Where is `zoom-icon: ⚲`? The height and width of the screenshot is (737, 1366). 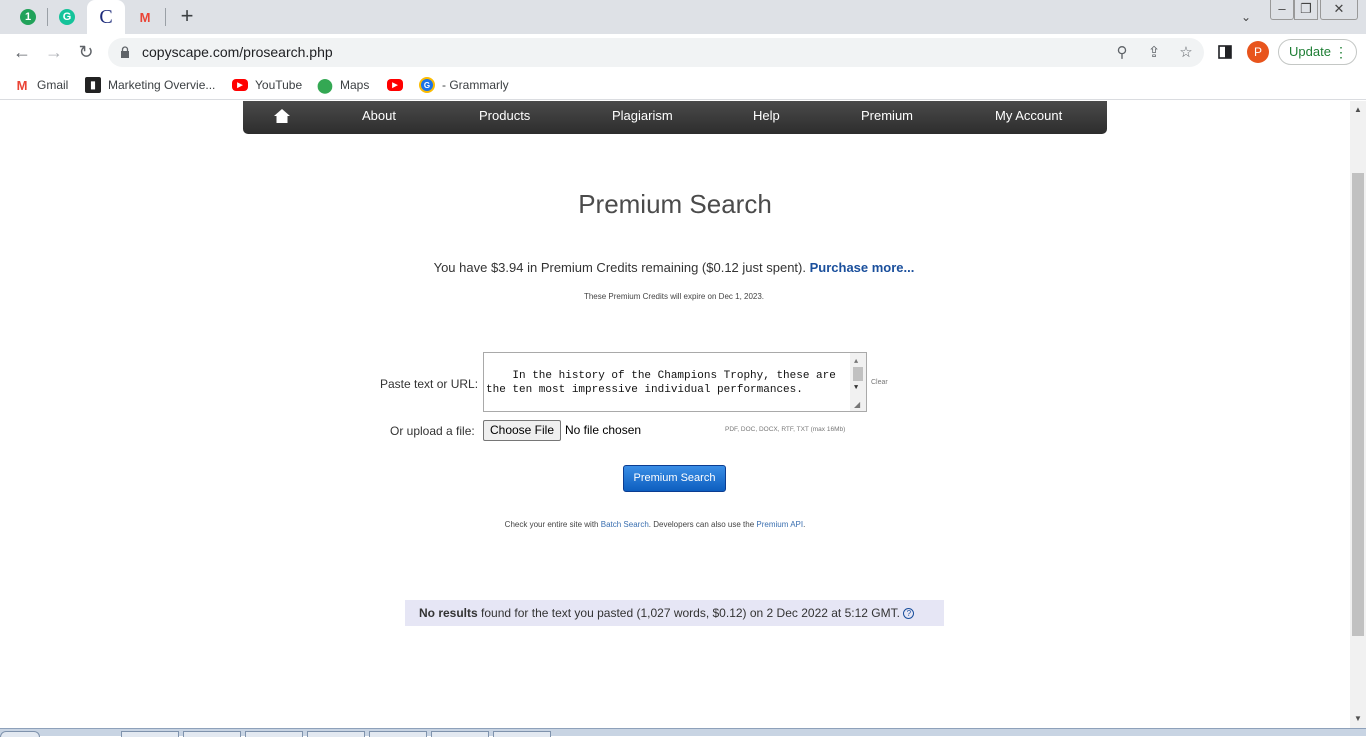 zoom-icon: ⚲ is located at coordinates (1122, 53).